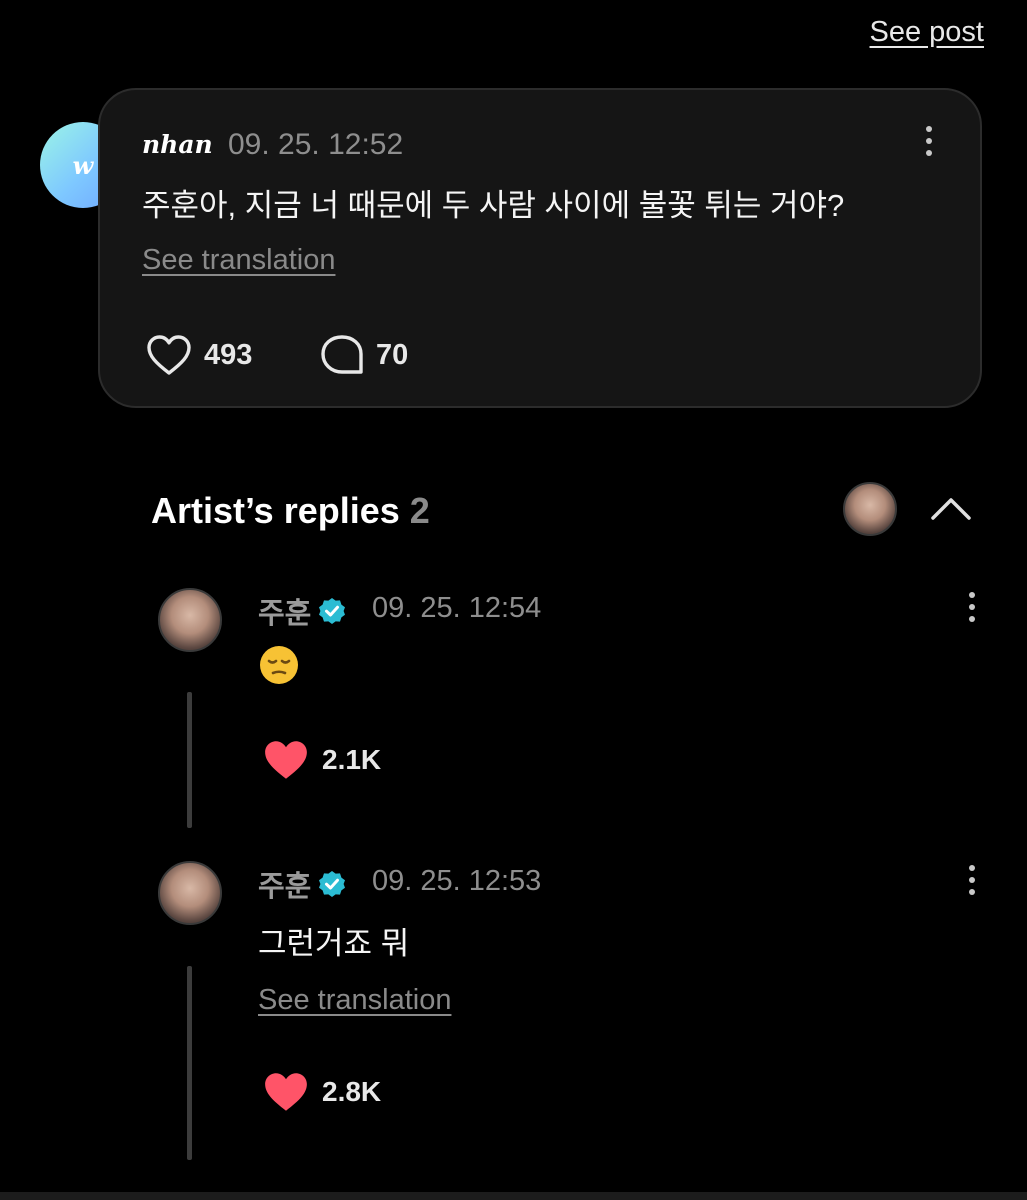 The image size is (1027, 1200). Describe the element at coordinates (493, 205) in the screenshot. I see `comment-text: 주훈아, 지금 너 때문에 두 사람 사이에 불꽃 튀는 거야?` at that location.